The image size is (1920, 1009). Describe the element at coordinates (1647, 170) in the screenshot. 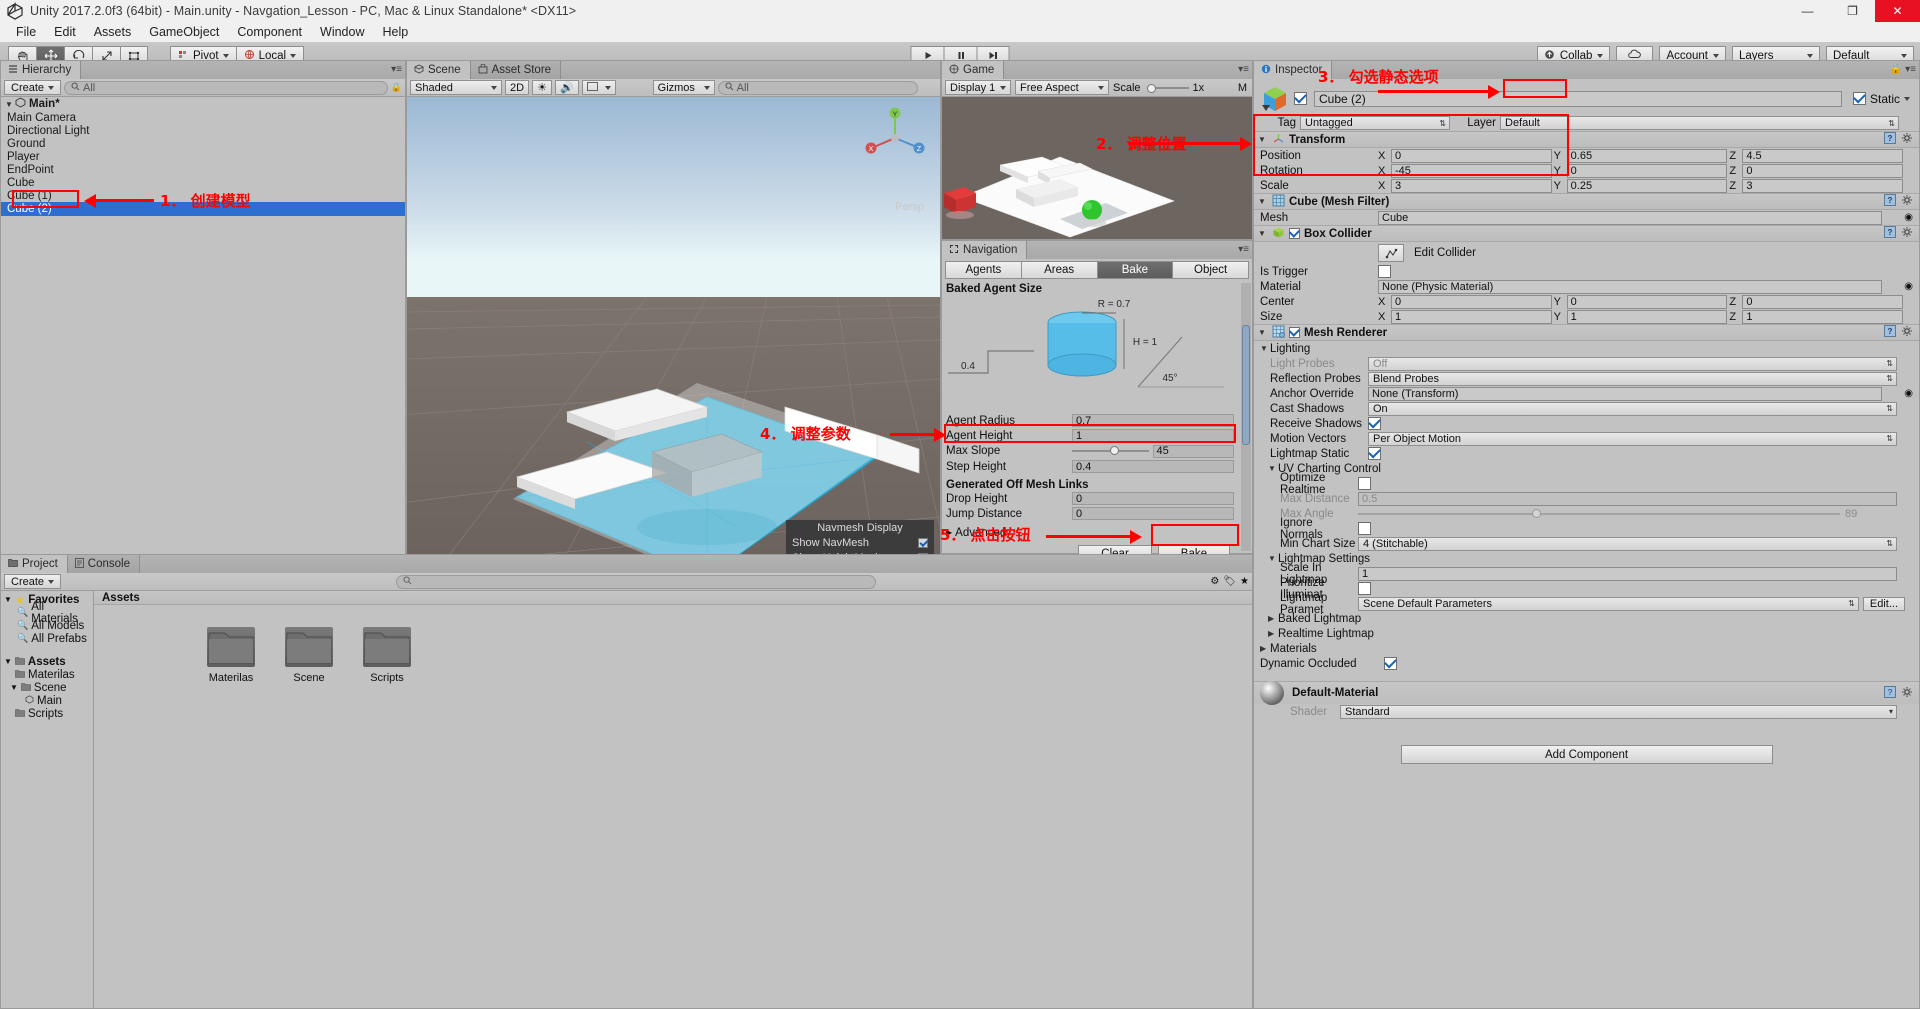

I see `rotation-y-input: 0` at that location.